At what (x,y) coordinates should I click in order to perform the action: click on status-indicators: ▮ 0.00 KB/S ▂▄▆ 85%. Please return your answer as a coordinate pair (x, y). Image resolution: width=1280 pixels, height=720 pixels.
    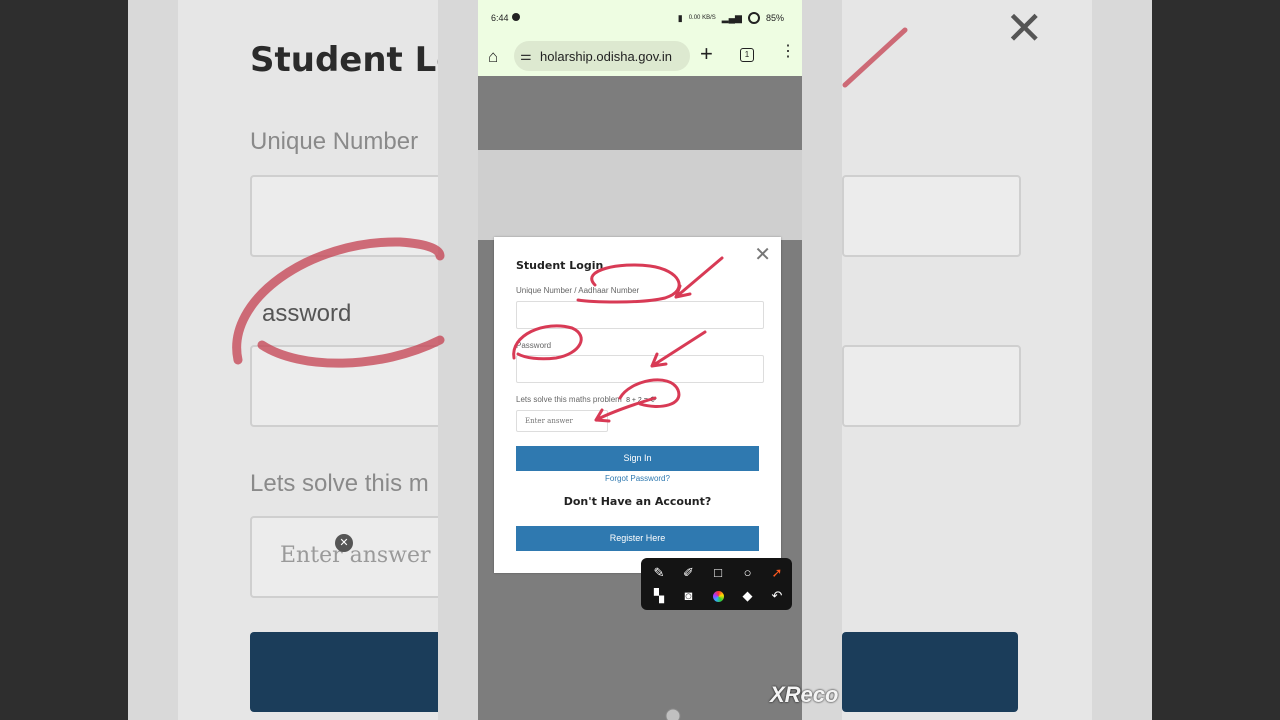
    Looking at the image, I should click on (731, 18).